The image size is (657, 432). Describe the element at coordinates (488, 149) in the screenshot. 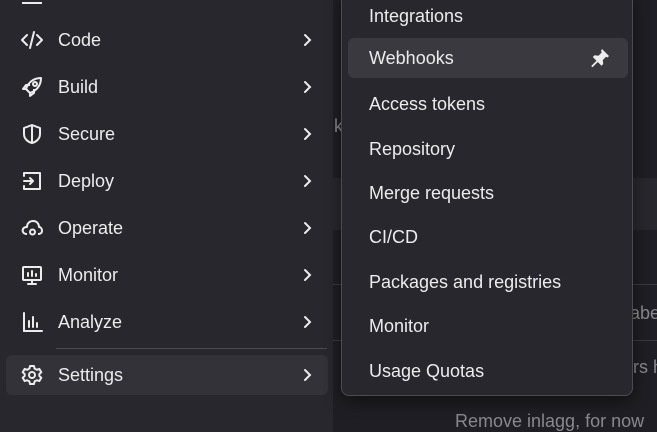

I see `menu-item-repository: Repository` at that location.